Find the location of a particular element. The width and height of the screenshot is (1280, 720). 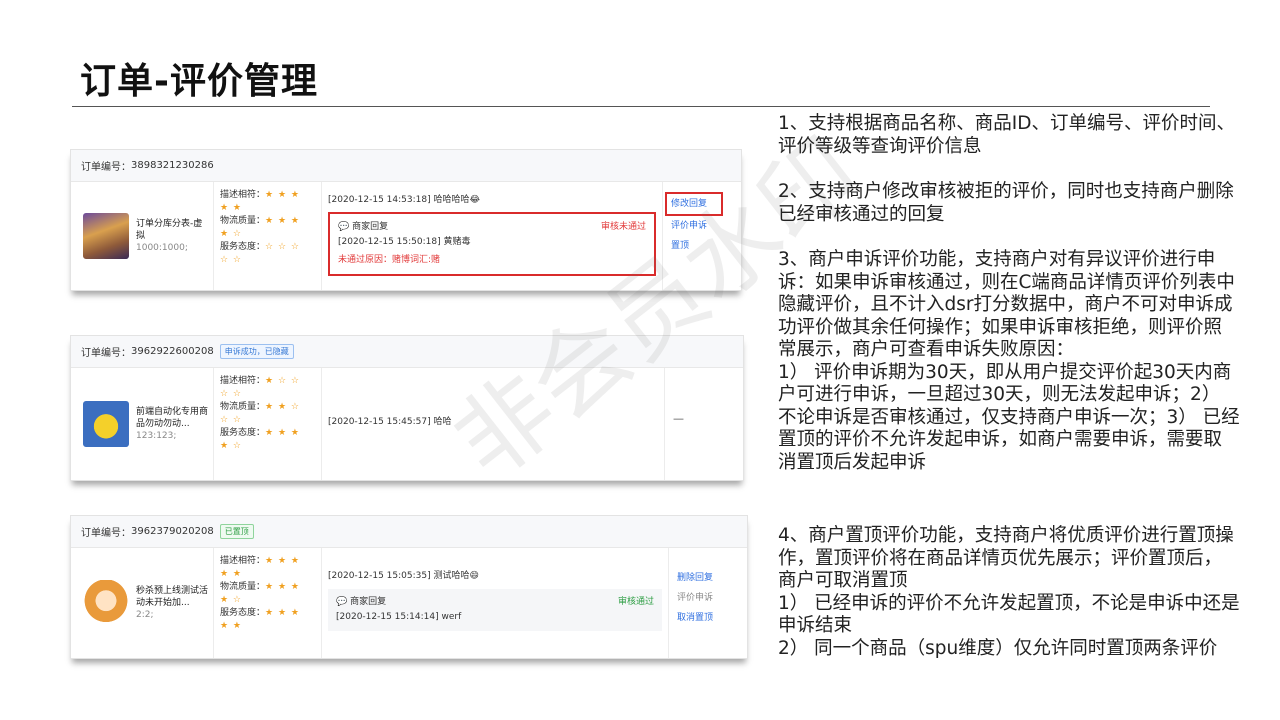

status-badge: 已置顶 is located at coordinates (236, 531).